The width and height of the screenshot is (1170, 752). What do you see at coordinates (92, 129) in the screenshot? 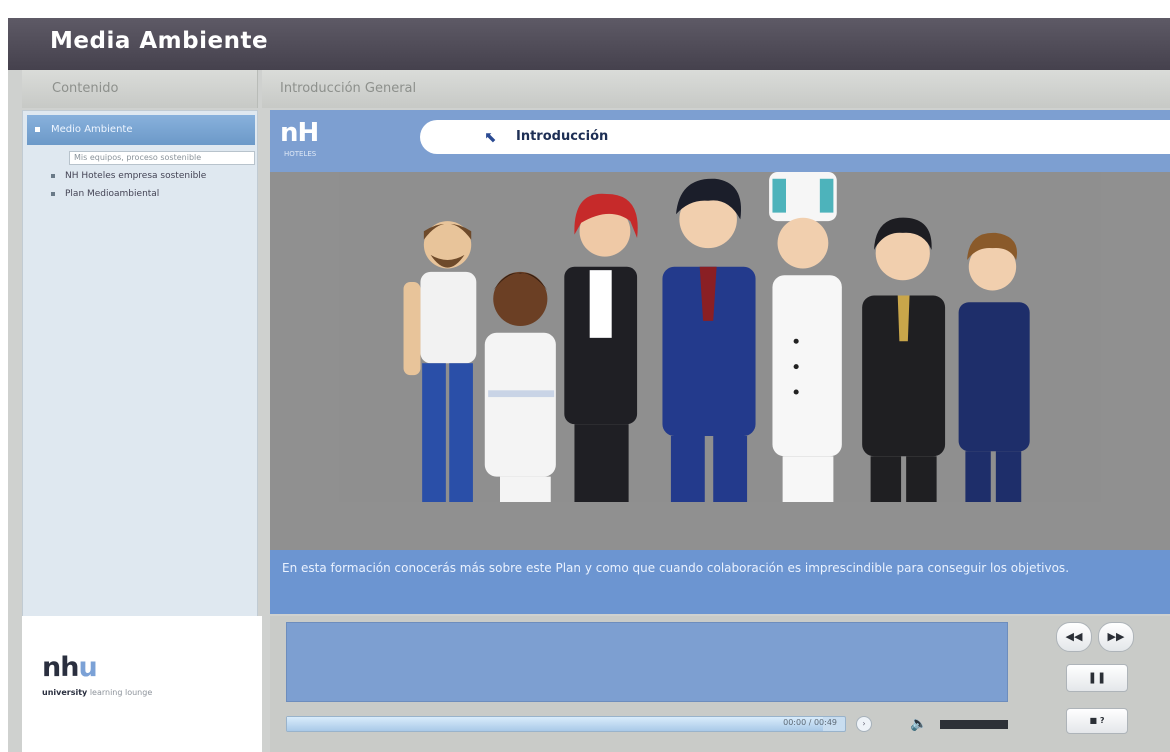
I see `tree-root-label: Medio Ambiente` at bounding box center [92, 129].